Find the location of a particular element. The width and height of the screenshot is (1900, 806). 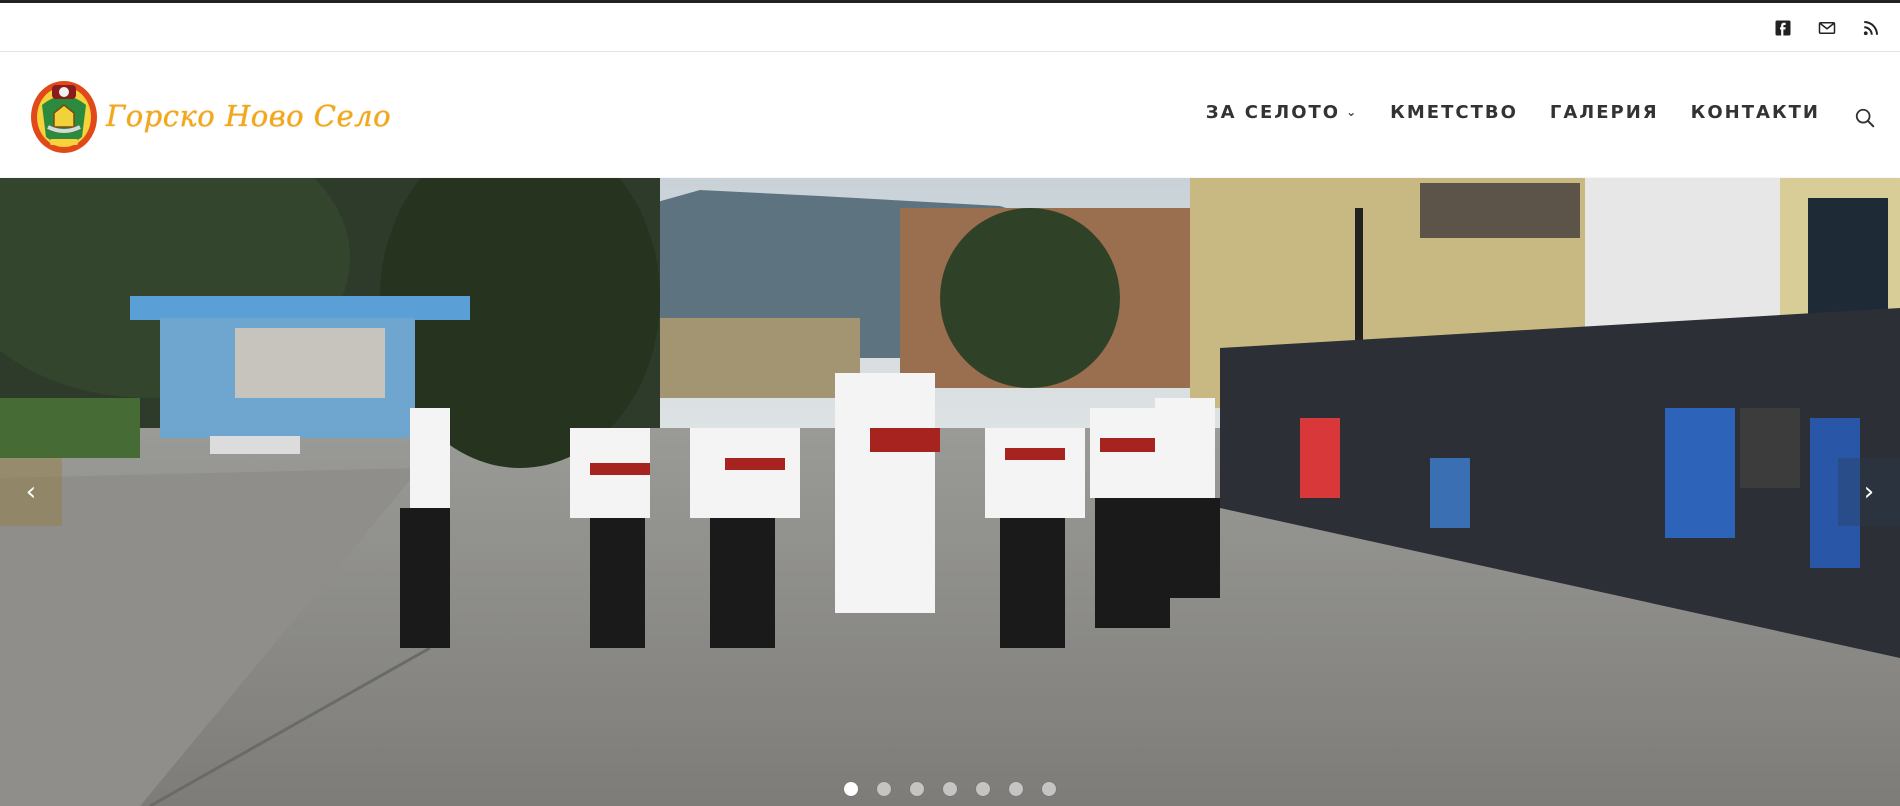

social-links is located at coordinates (1827, 28).